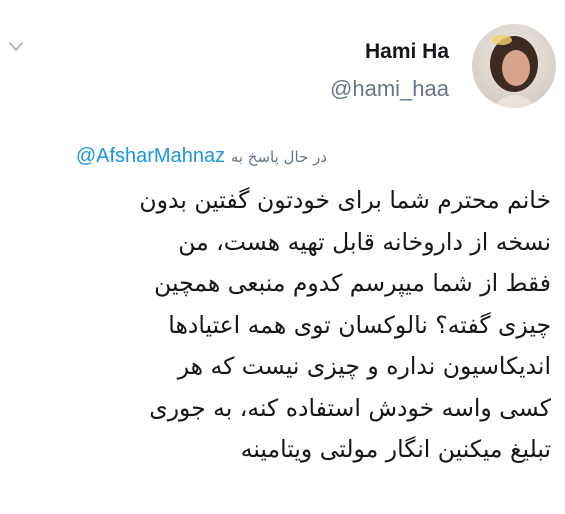  What do you see at coordinates (364, 241) in the screenshot?
I see `tweet-text-line: نسخه از داروخانه قابل تهیه هست، من` at bounding box center [364, 241].